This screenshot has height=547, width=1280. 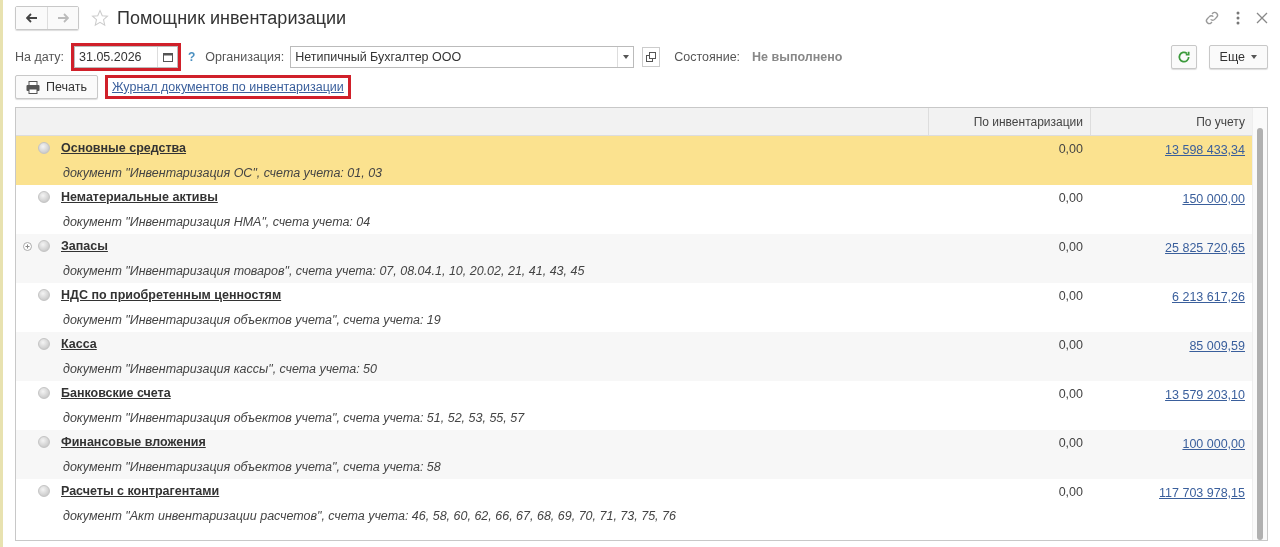 I want to click on amount-link: 25 825 720,65, so click(x=1205, y=248).